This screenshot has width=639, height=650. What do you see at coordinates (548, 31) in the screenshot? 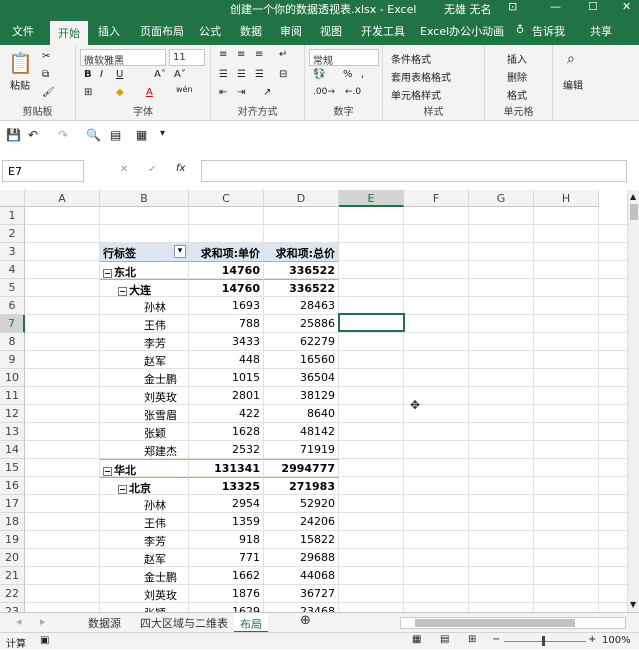
I see `tell-me-search: 告诉我` at bounding box center [548, 31].